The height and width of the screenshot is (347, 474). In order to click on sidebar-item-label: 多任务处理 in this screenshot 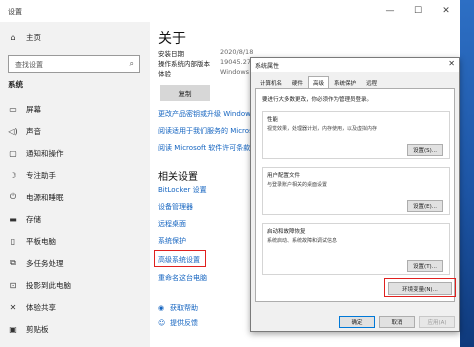, I will do `click(45, 263)`.